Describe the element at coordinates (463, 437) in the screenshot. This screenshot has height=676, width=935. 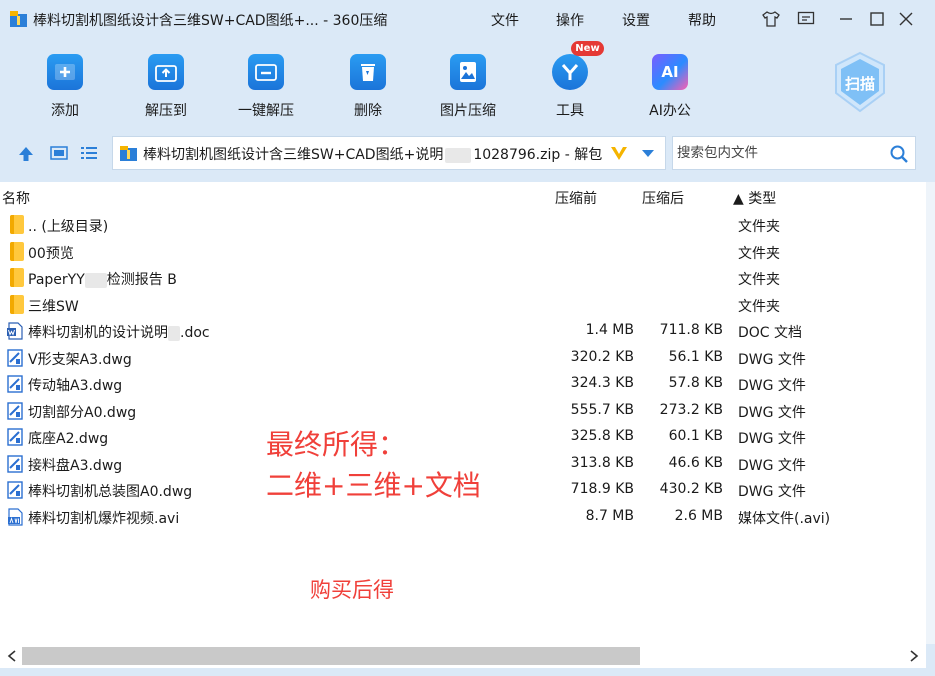
I see `list-item: 底座A2.dwg 325.8 KB 60.1 KB DWG 文件` at that location.